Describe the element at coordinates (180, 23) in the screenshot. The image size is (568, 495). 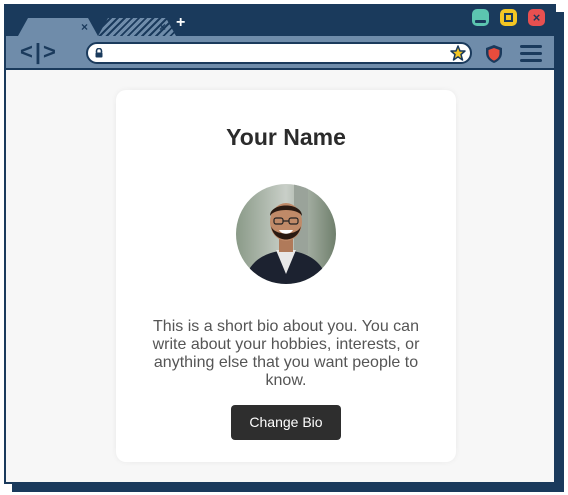
I see `new-tab-icon: +` at that location.